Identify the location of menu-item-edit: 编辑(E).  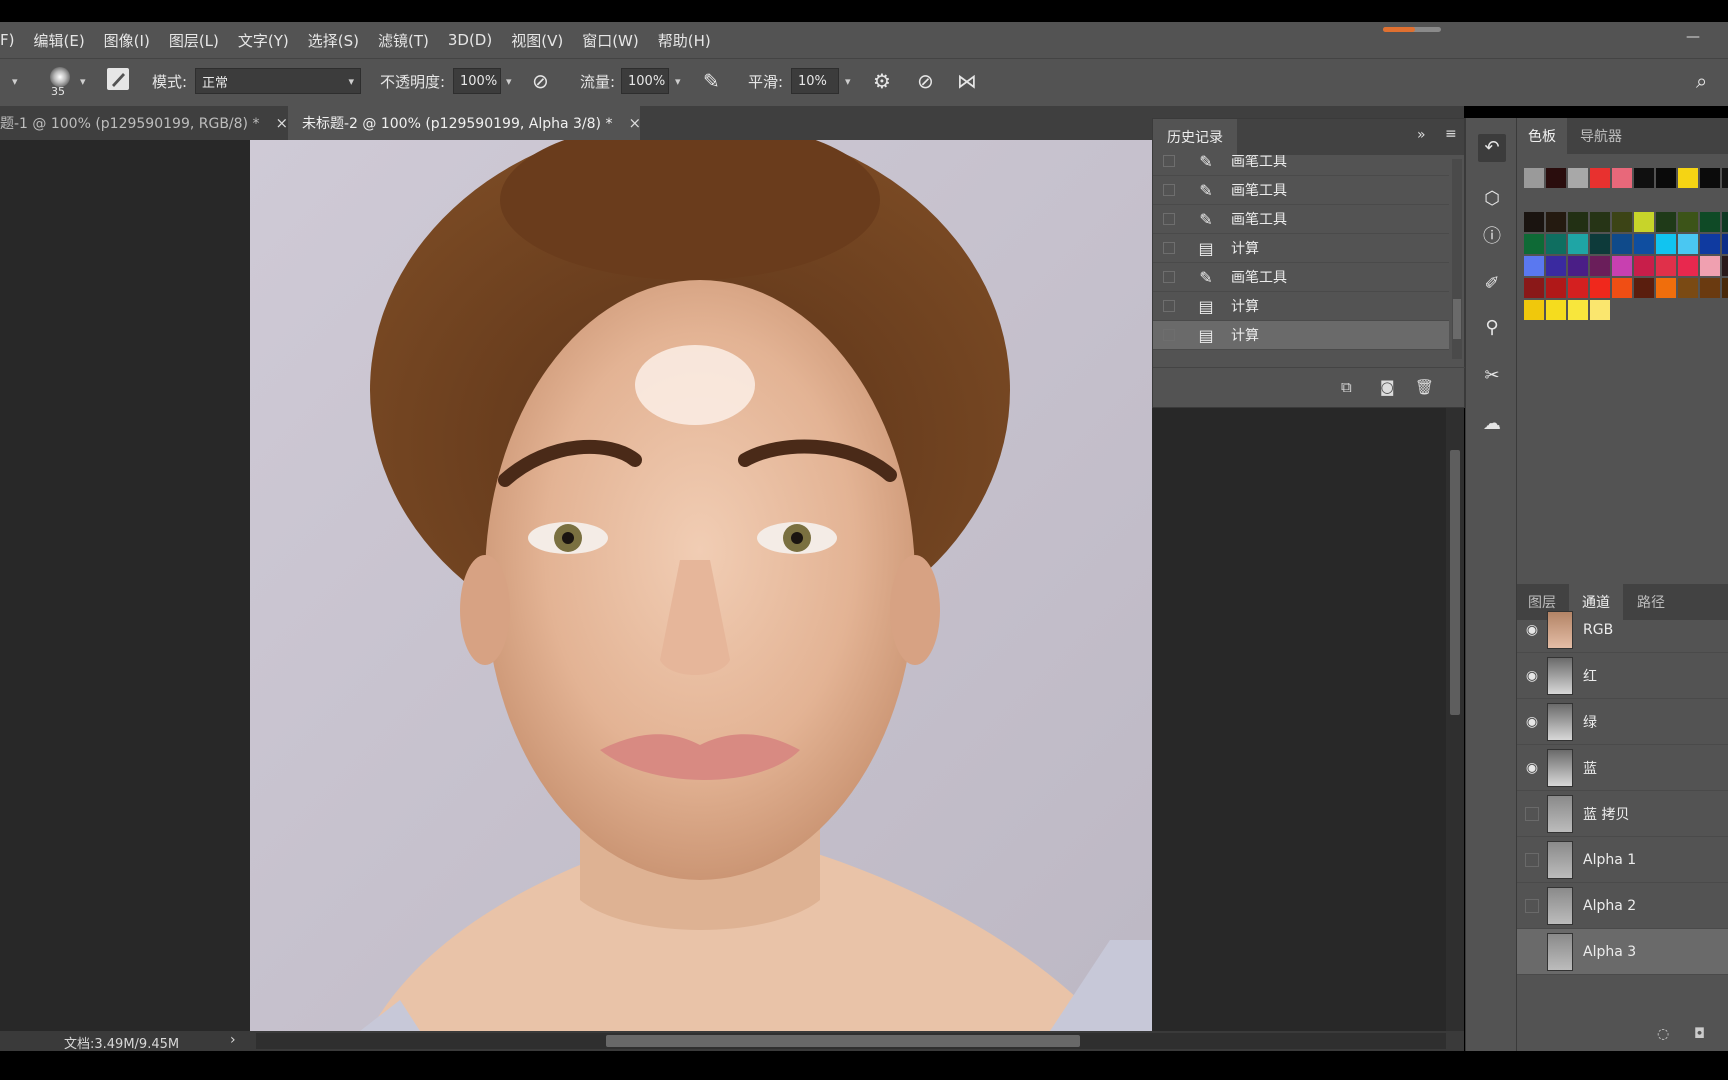
(58, 40).